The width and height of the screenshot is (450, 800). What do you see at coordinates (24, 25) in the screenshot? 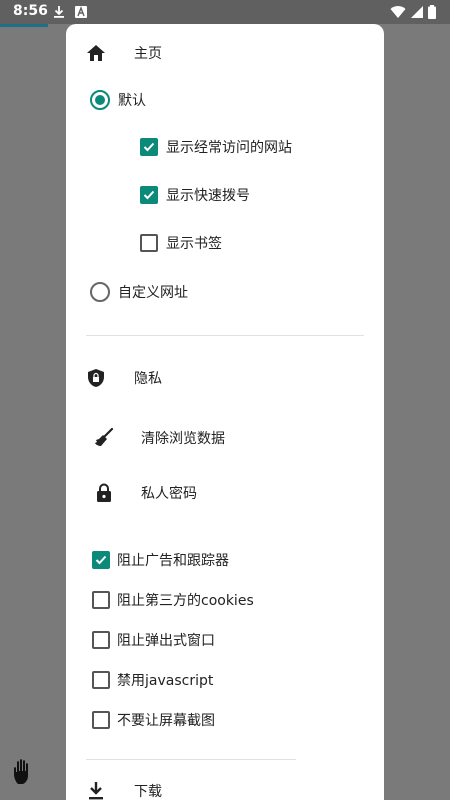
I see `page-load-progress` at bounding box center [24, 25].